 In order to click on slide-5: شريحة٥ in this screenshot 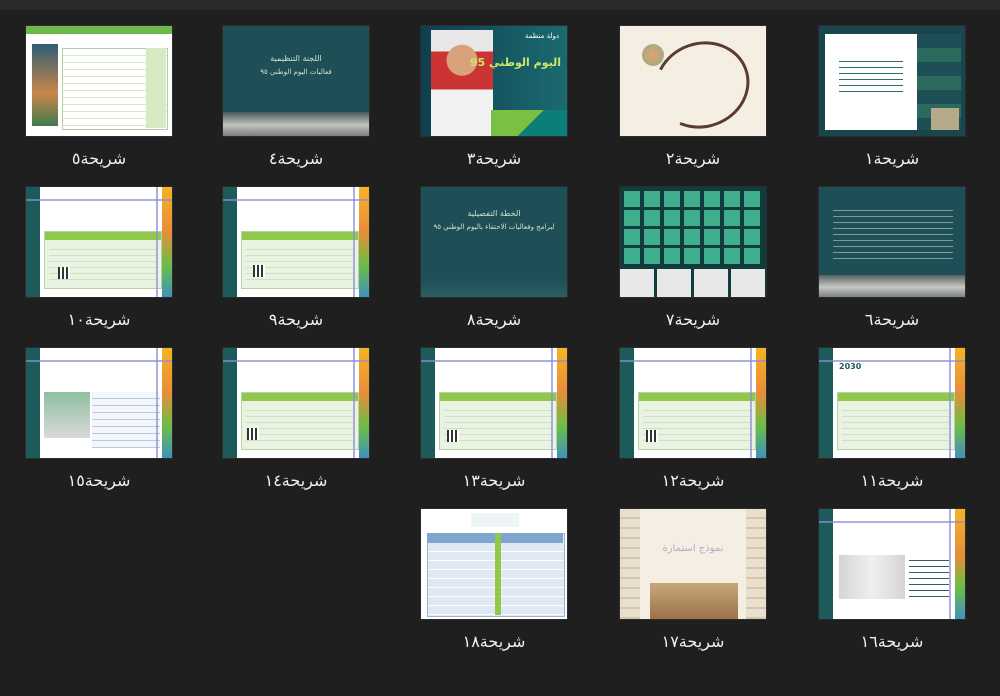, I will do `click(99, 105)`.